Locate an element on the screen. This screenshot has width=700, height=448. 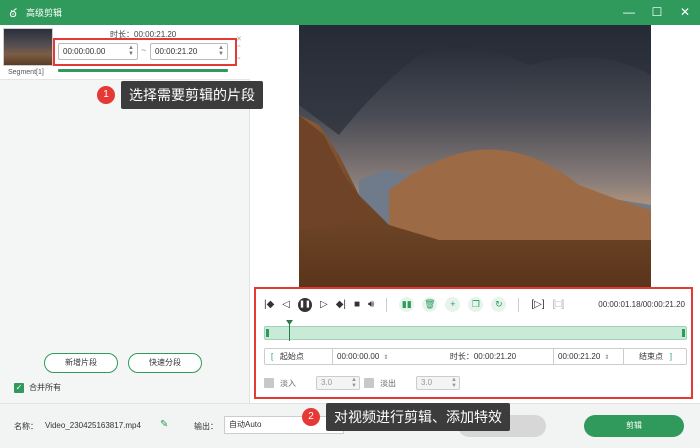
segment-start-value: 00:00:00.00 is located at coordinates (84, 51).